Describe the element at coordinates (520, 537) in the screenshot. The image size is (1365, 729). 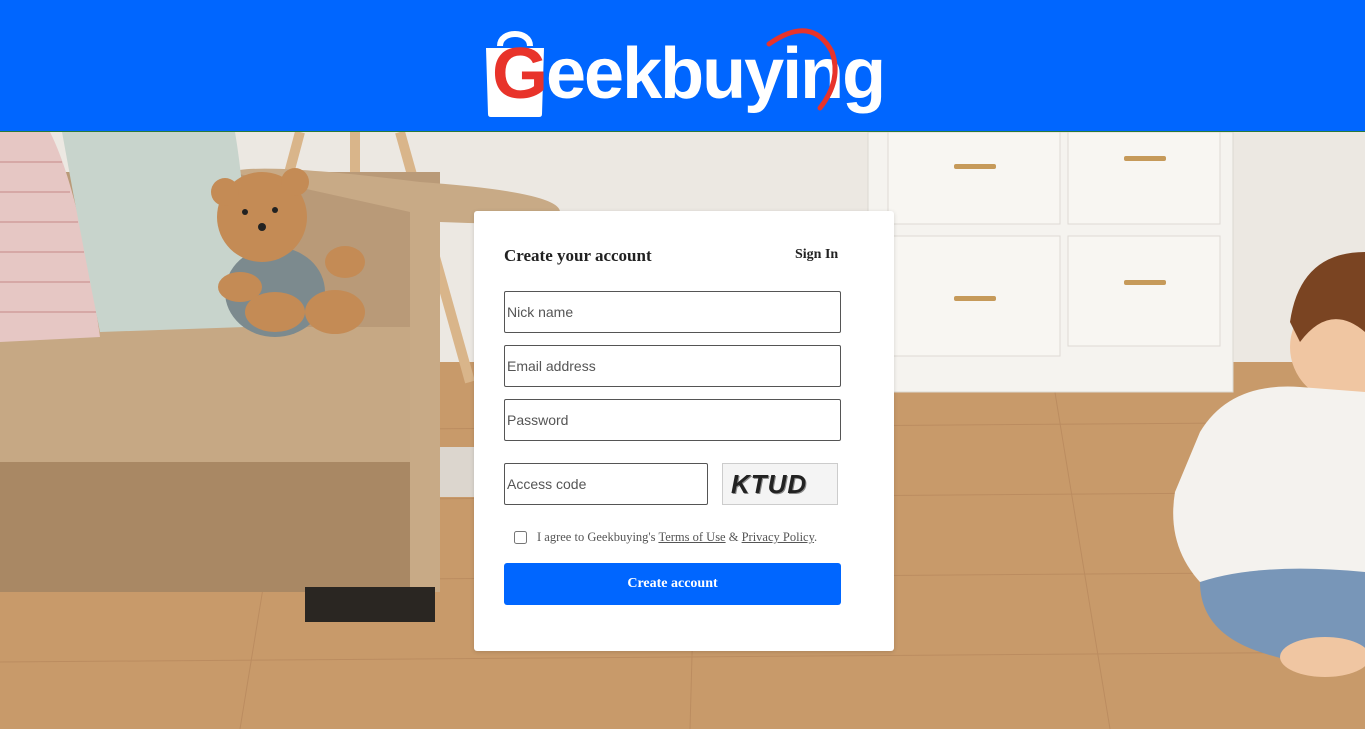
I see `agree-checkbox` at that location.